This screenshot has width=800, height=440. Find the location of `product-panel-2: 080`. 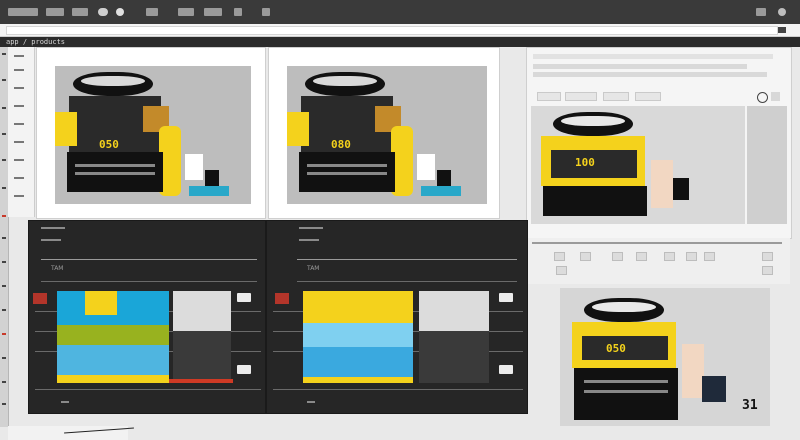

product-panel-2: 080 is located at coordinates (384, 133).